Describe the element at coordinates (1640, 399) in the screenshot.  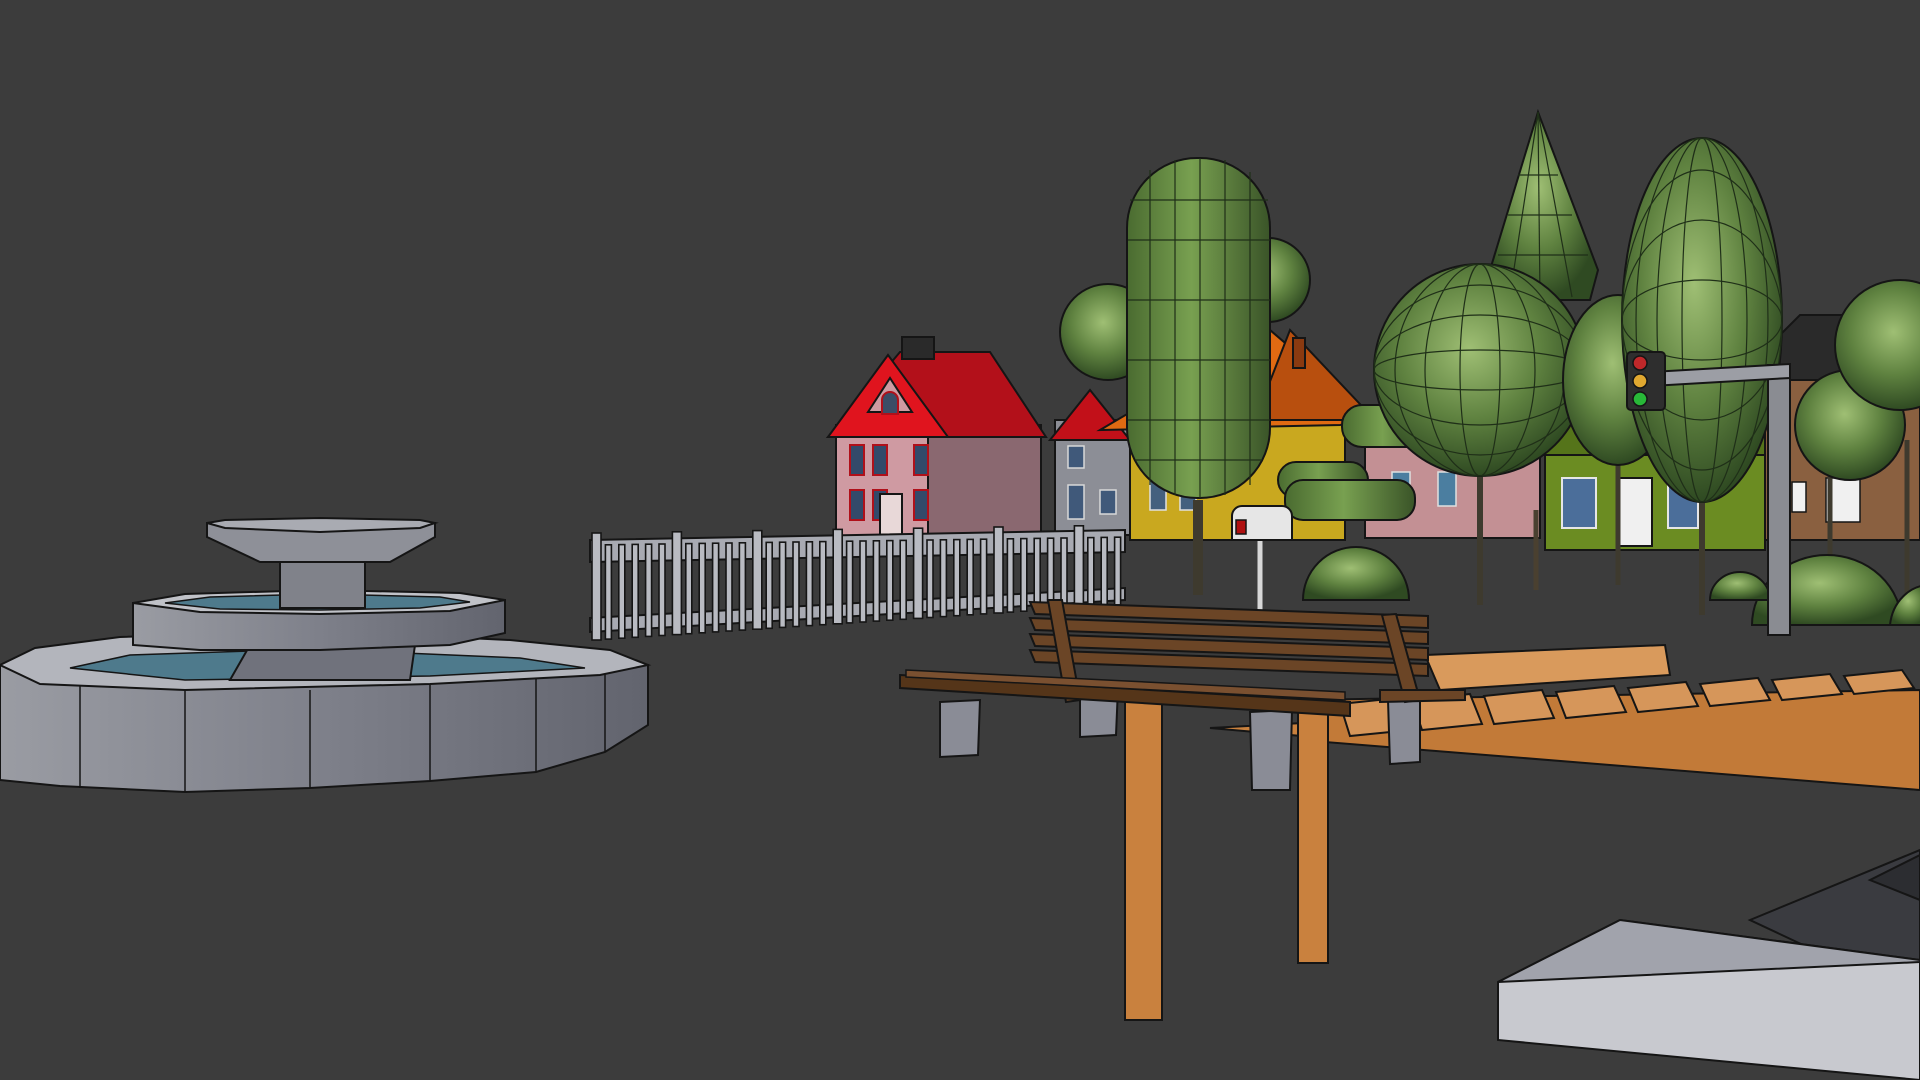
I see `green-light-icon` at that location.